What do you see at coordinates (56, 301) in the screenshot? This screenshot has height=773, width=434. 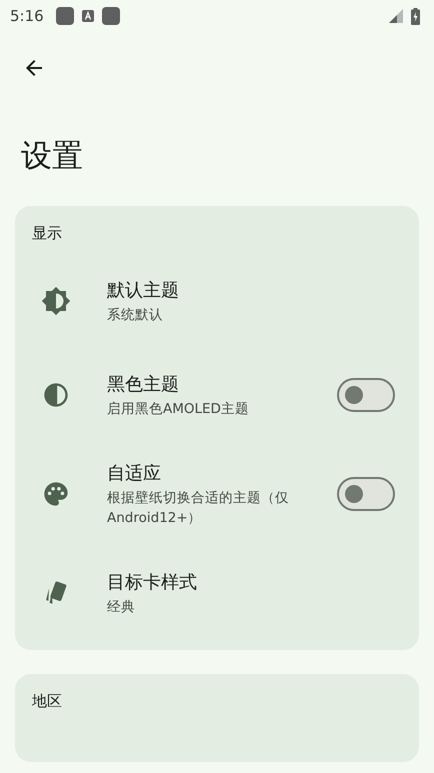 I see `brightness-icon` at bounding box center [56, 301].